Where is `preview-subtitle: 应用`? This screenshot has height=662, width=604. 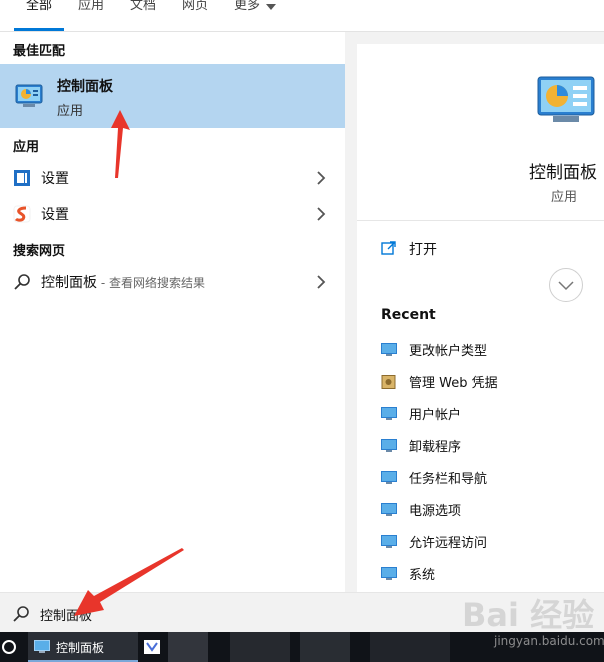
preview-subtitle: 应用 is located at coordinates (564, 197).